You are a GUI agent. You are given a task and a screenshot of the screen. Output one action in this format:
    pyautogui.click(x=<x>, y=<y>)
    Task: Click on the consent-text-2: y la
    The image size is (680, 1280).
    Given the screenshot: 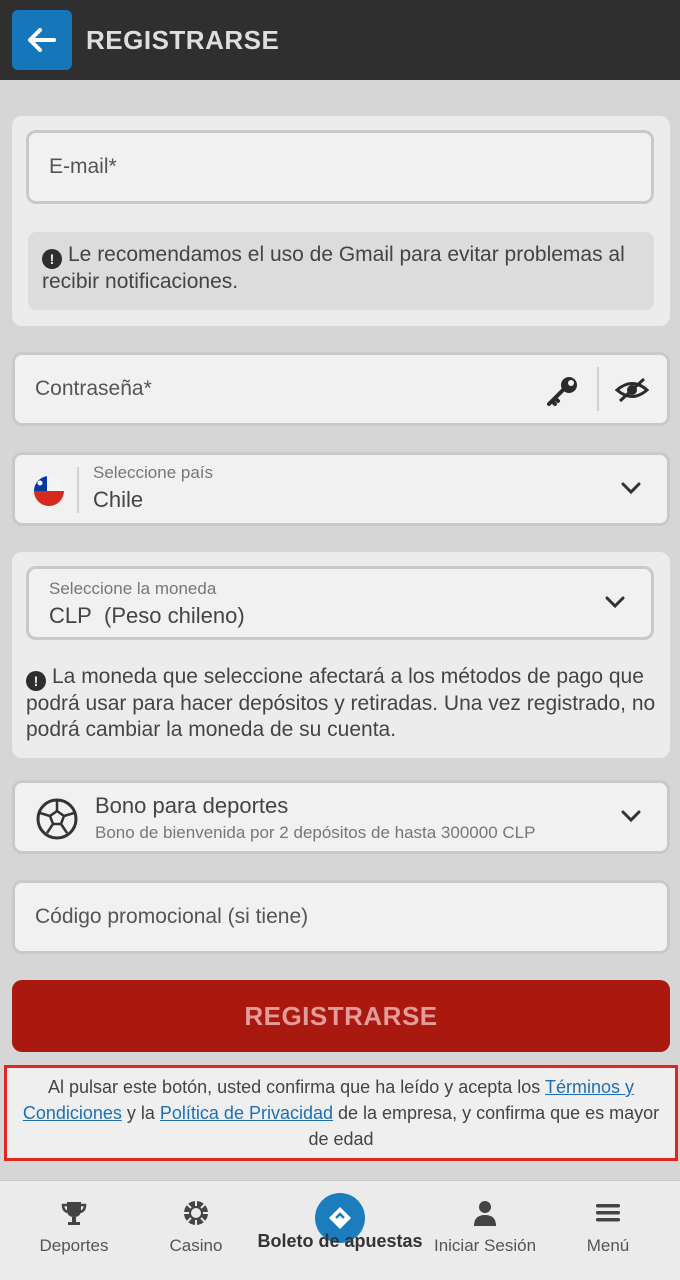 What is the action you would take?
    pyautogui.click(x=140, y=1113)
    